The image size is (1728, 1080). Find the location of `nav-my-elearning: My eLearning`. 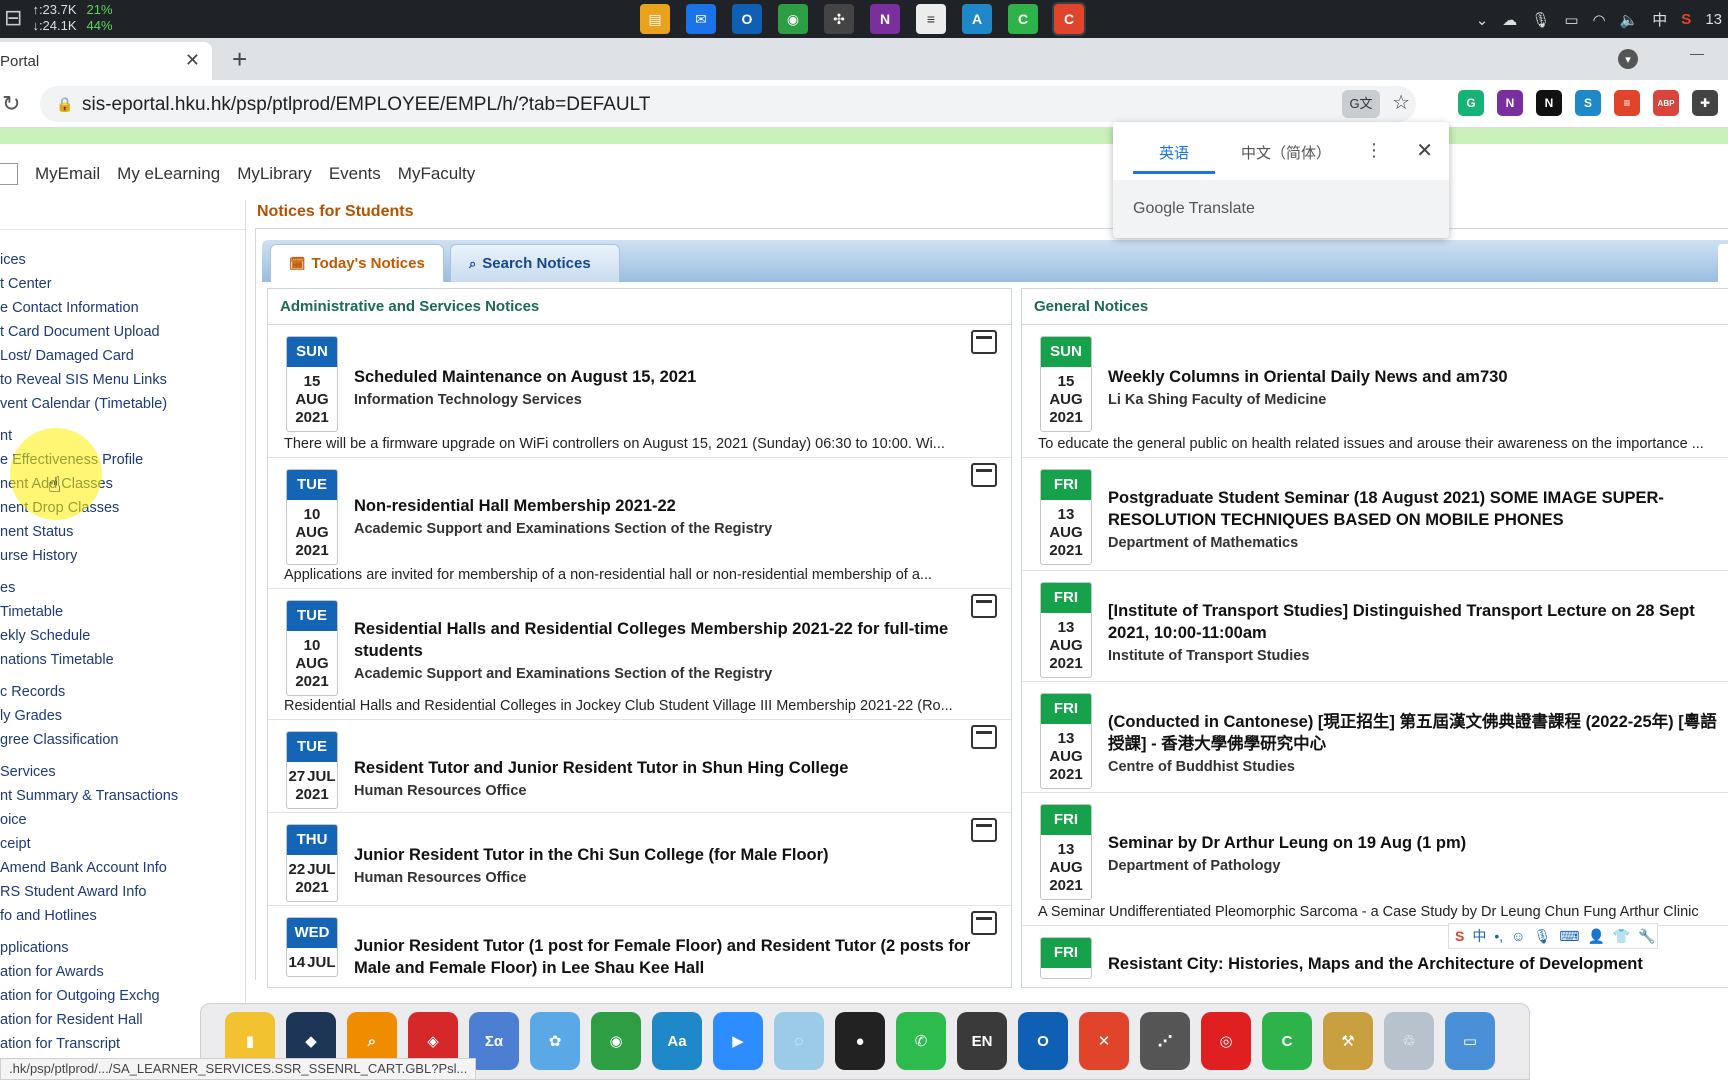

nav-my-elearning: My eLearning is located at coordinates (168, 174).